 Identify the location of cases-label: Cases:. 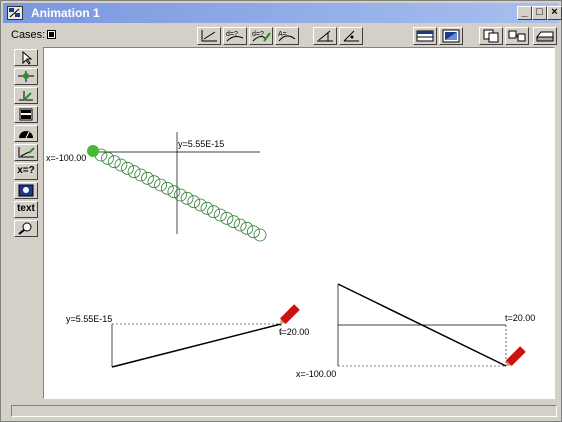
(28, 35).